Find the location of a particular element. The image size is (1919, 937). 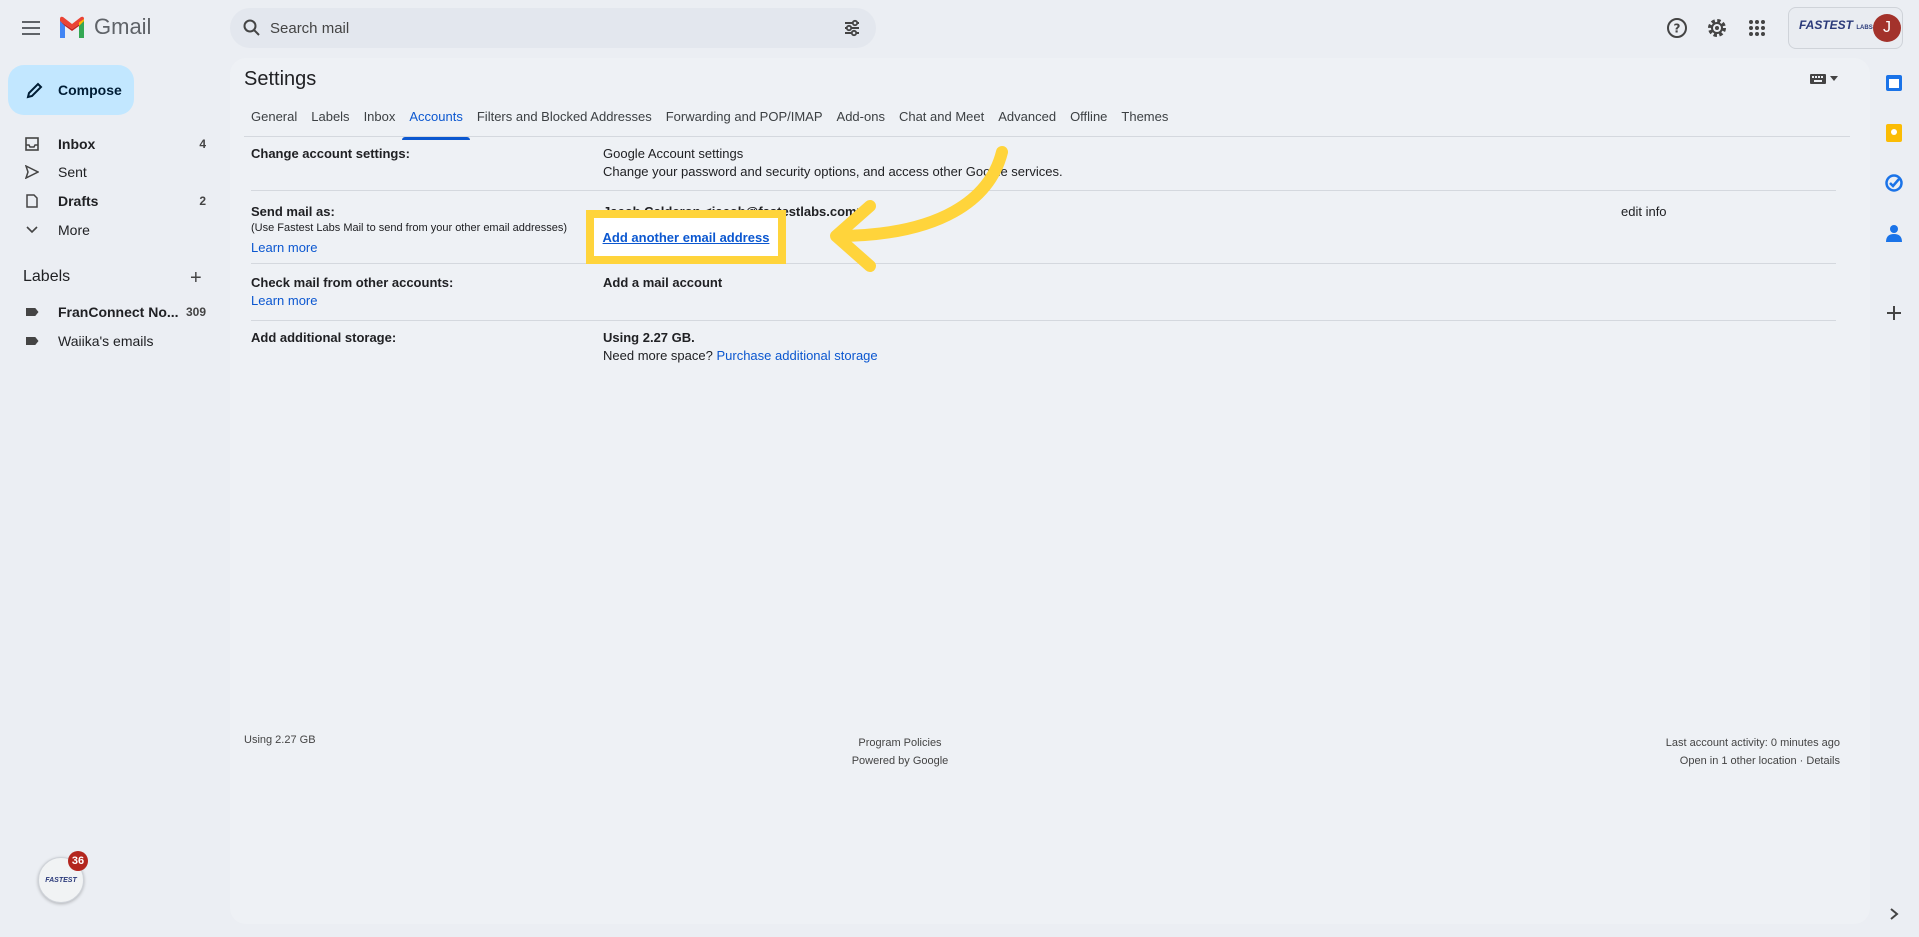

draft-file-icon is located at coordinates (32, 201).